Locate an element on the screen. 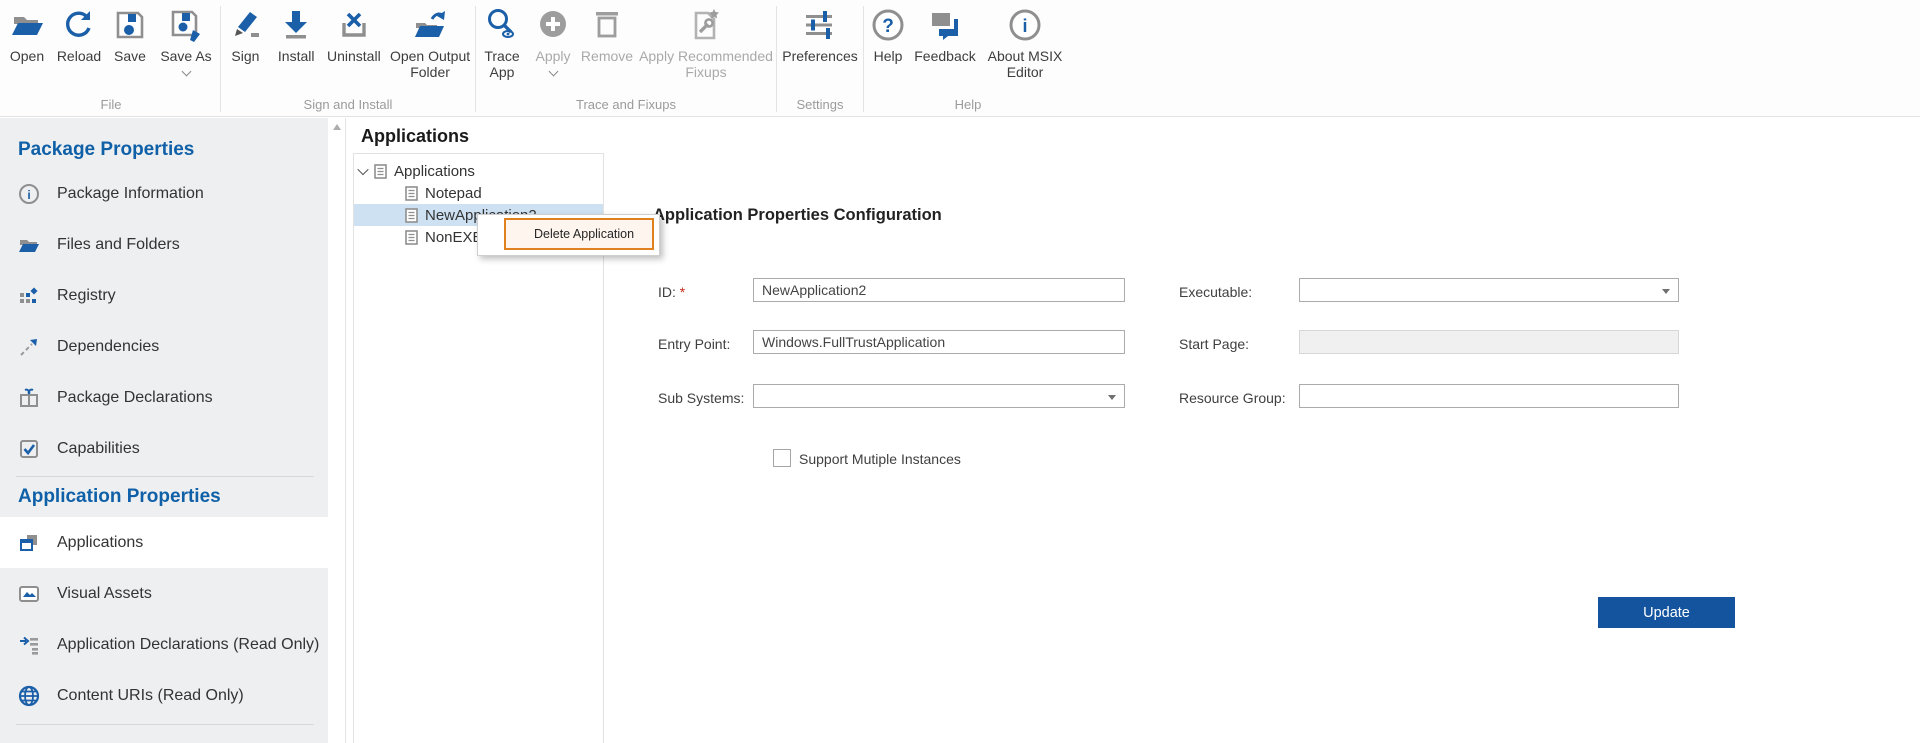 The height and width of the screenshot is (743, 1920). save-button: Save is located at coordinates (130, 32).